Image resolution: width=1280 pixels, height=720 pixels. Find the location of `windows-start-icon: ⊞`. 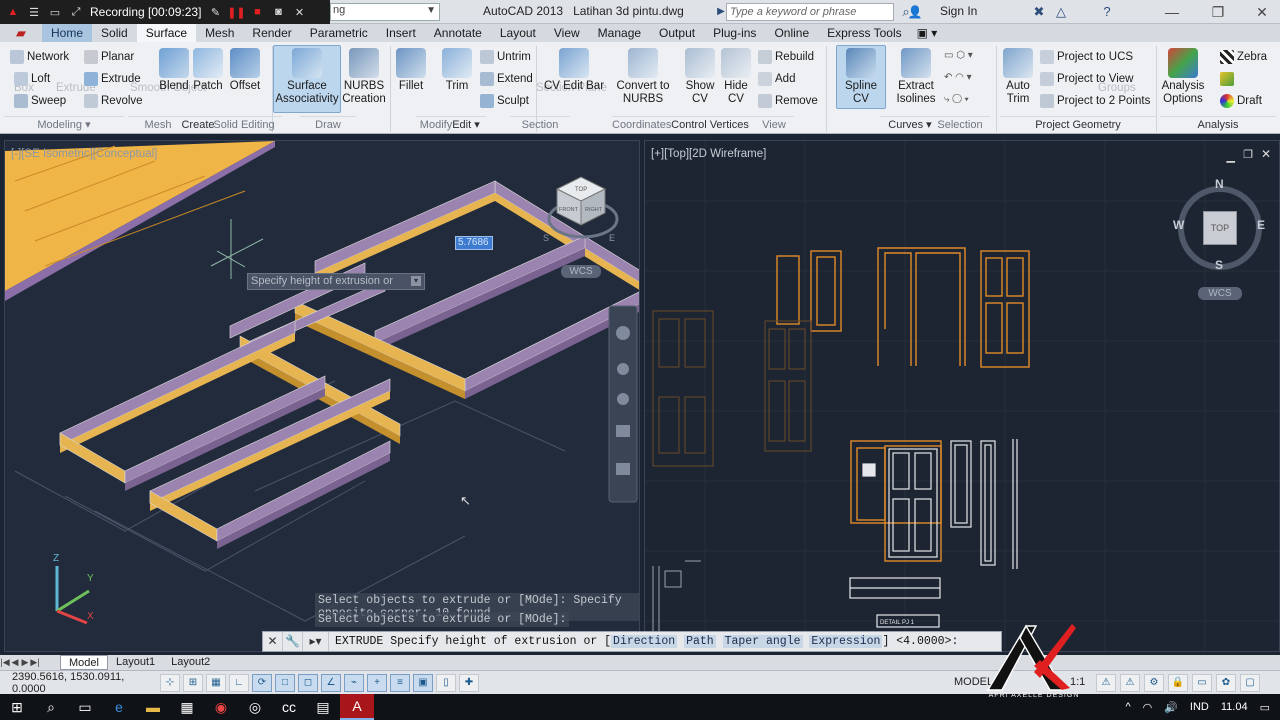

windows-start-icon: ⊞ is located at coordinates (17, 707).